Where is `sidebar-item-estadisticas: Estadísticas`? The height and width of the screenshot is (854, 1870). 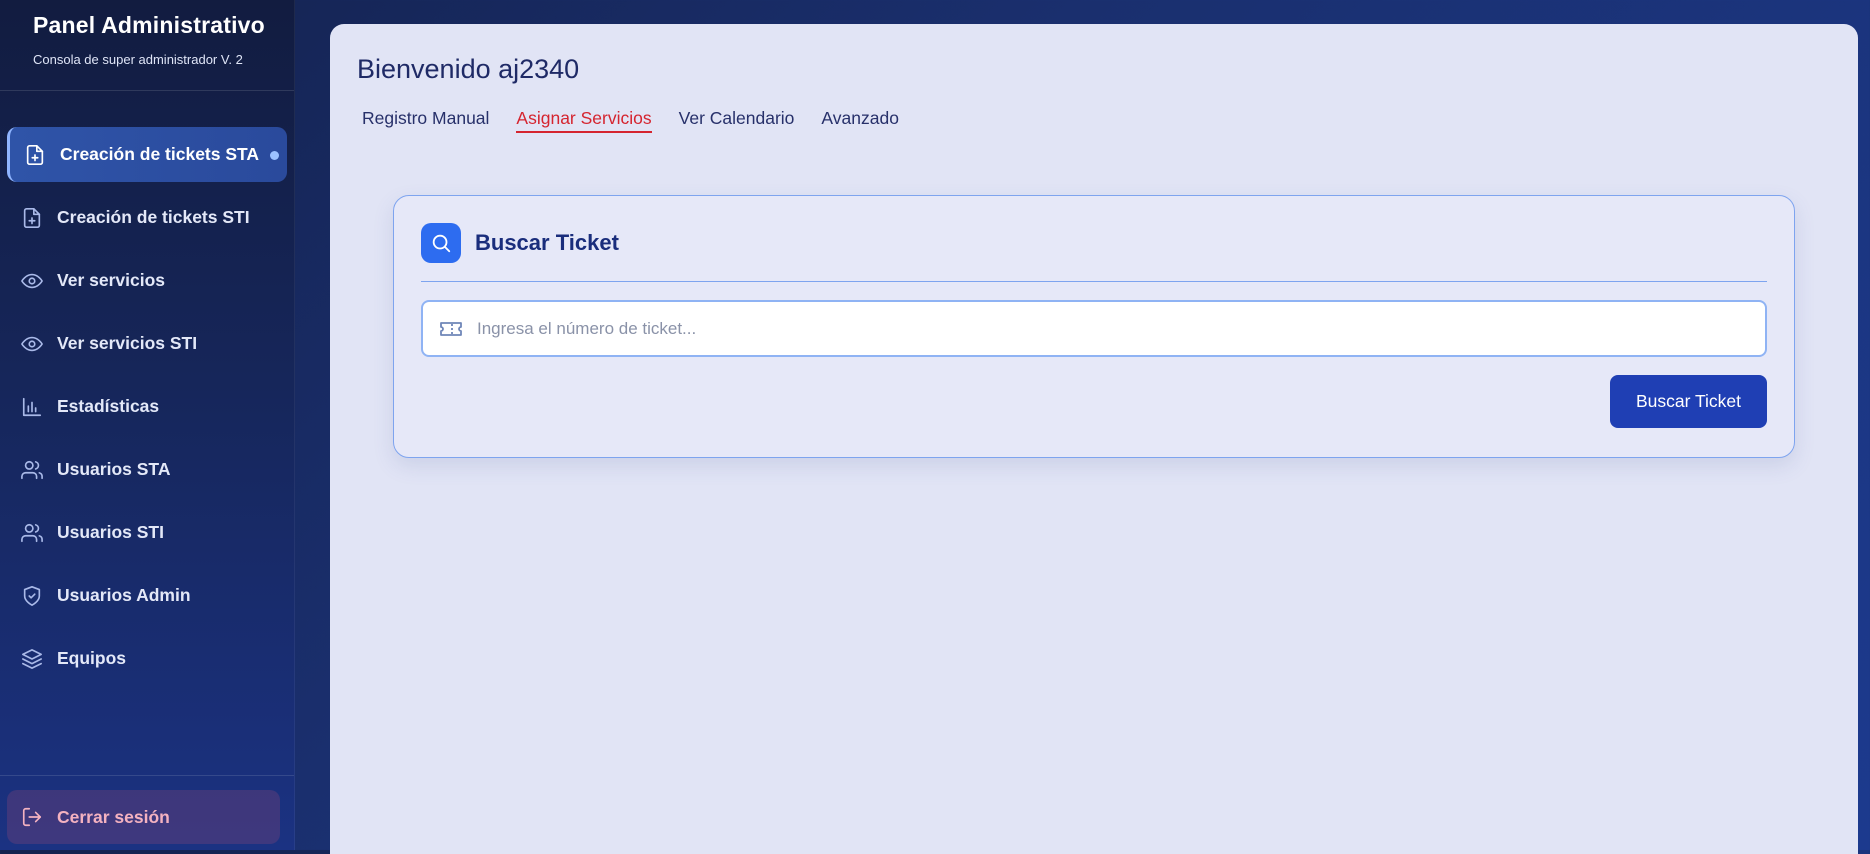 sidebar-item-estadisticas: Estadísticas is located at coordinates (147, 406).